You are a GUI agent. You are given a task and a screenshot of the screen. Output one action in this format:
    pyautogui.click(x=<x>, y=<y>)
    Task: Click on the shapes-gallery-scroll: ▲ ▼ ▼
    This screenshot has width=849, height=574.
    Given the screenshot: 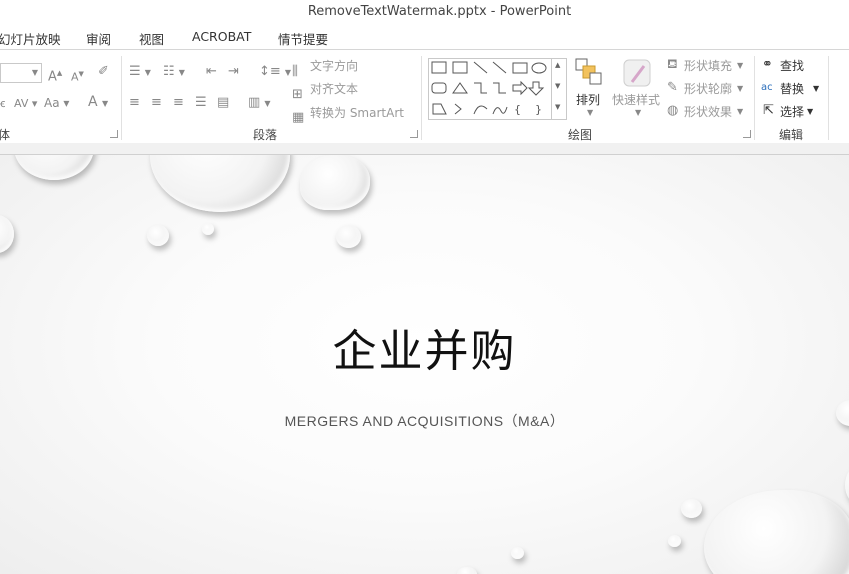 What is the action you would take?
    pyautogui.click(x=559, y=89)
    